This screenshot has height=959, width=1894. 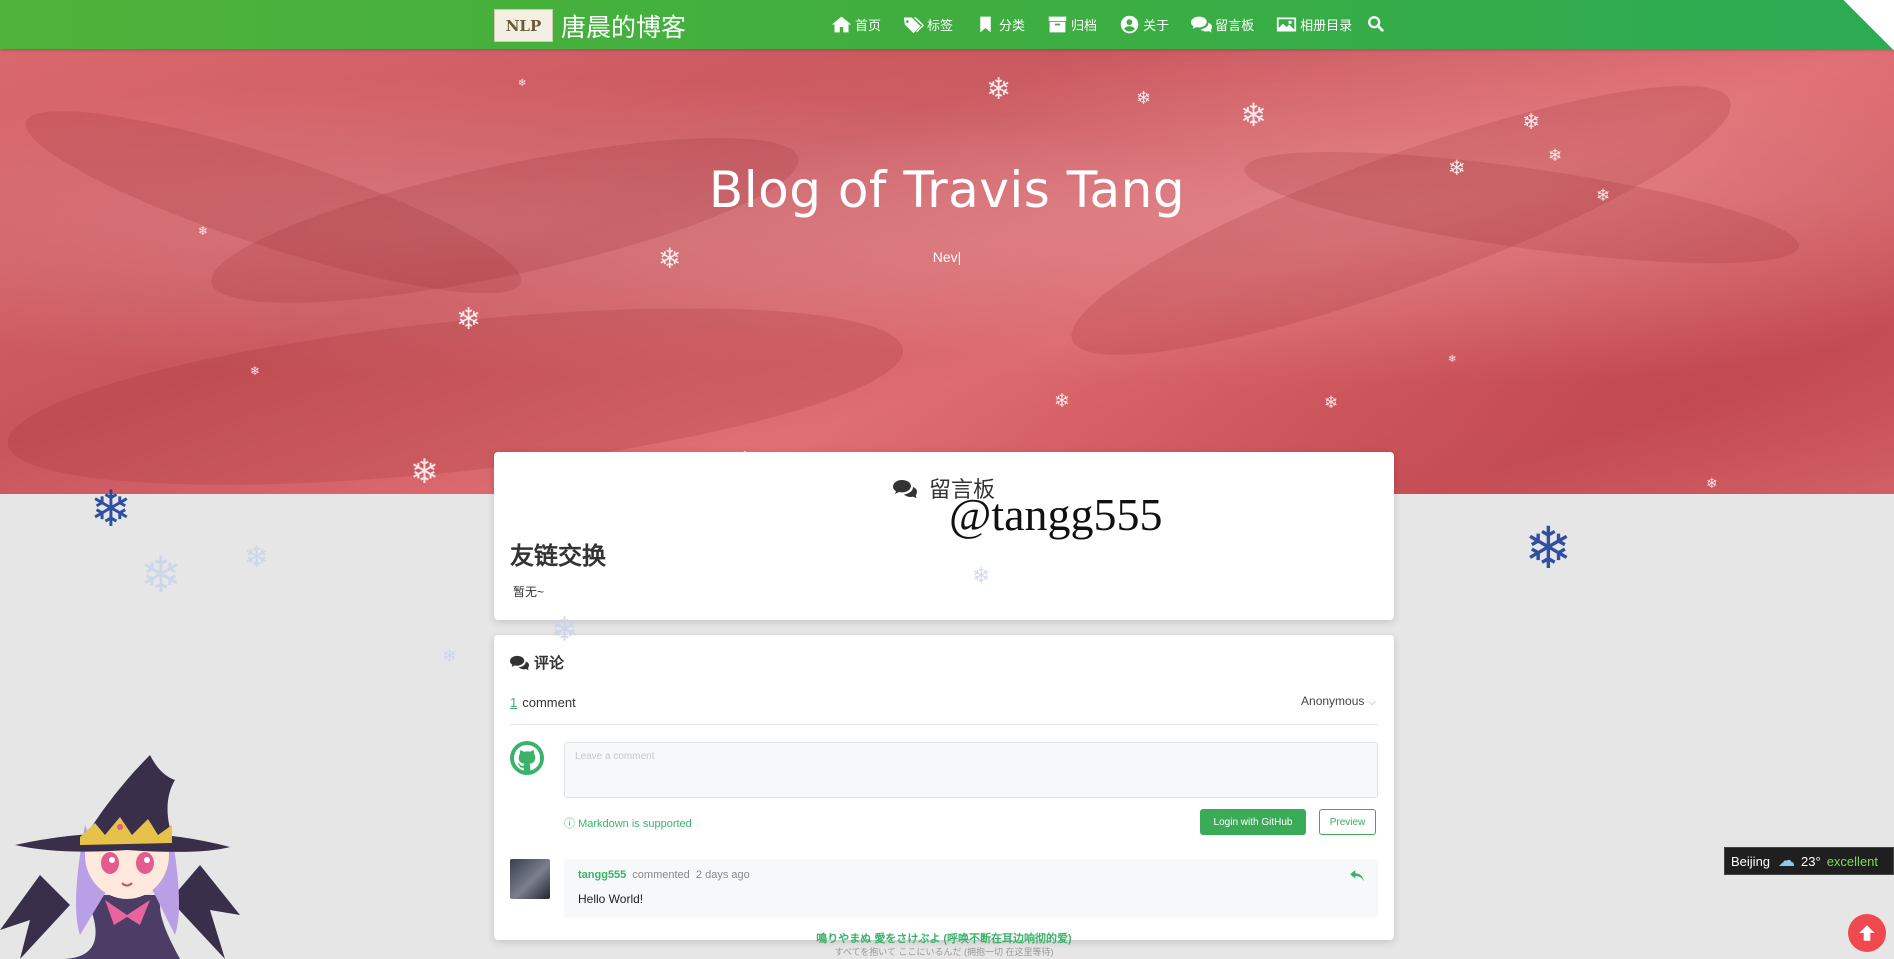 What do you see at coordinates (1869, 25) in the screenshot?
I see `corner-ribbon` at bounding box center [1869, 25].